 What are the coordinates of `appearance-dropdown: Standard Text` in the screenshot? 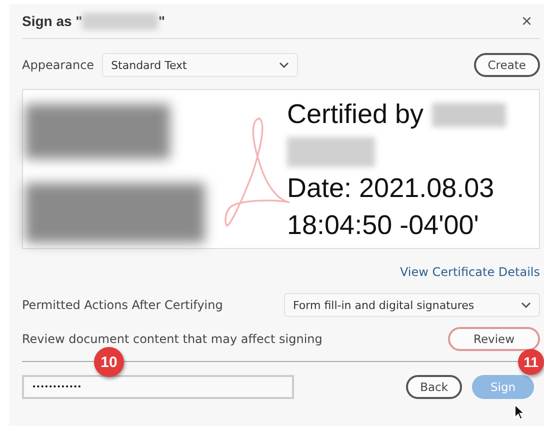 It's located at (200, 65).